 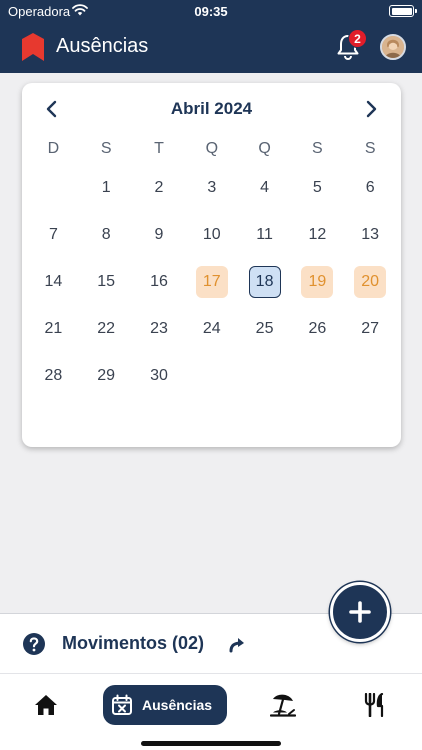 What do you see at coordinates (53, 282) in the screenshot?
I see `calendar-day: 14` at bounding box center [53, 282].